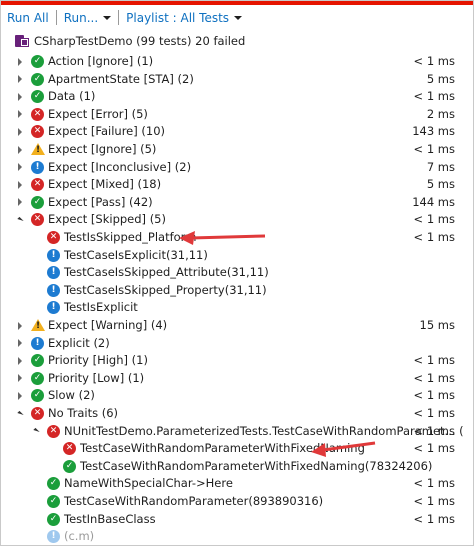  I want to click on test-row: ✓ Priority [Low] (1) < 1 ms, so click(237, 378).